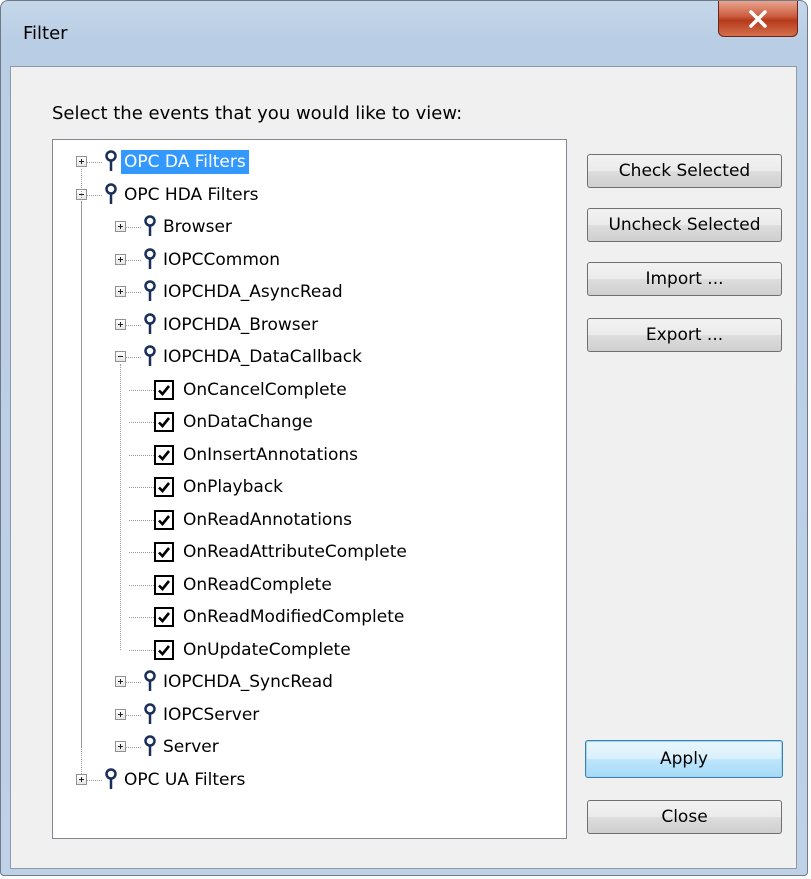  What do you see at coordinates (248, 422) in the screenshot?
I see `event-label: OnDataChange` at bounding box center [248, 422].